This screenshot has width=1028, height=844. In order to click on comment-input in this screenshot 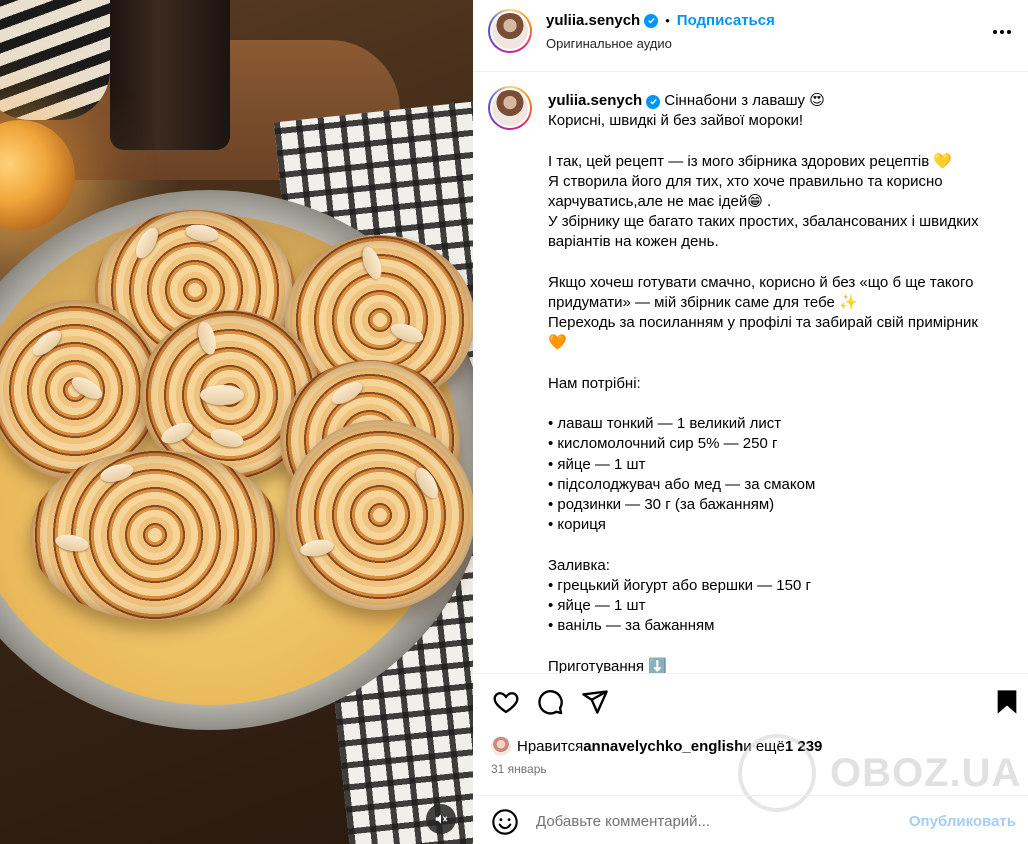, I will do `click(716, 821)`.